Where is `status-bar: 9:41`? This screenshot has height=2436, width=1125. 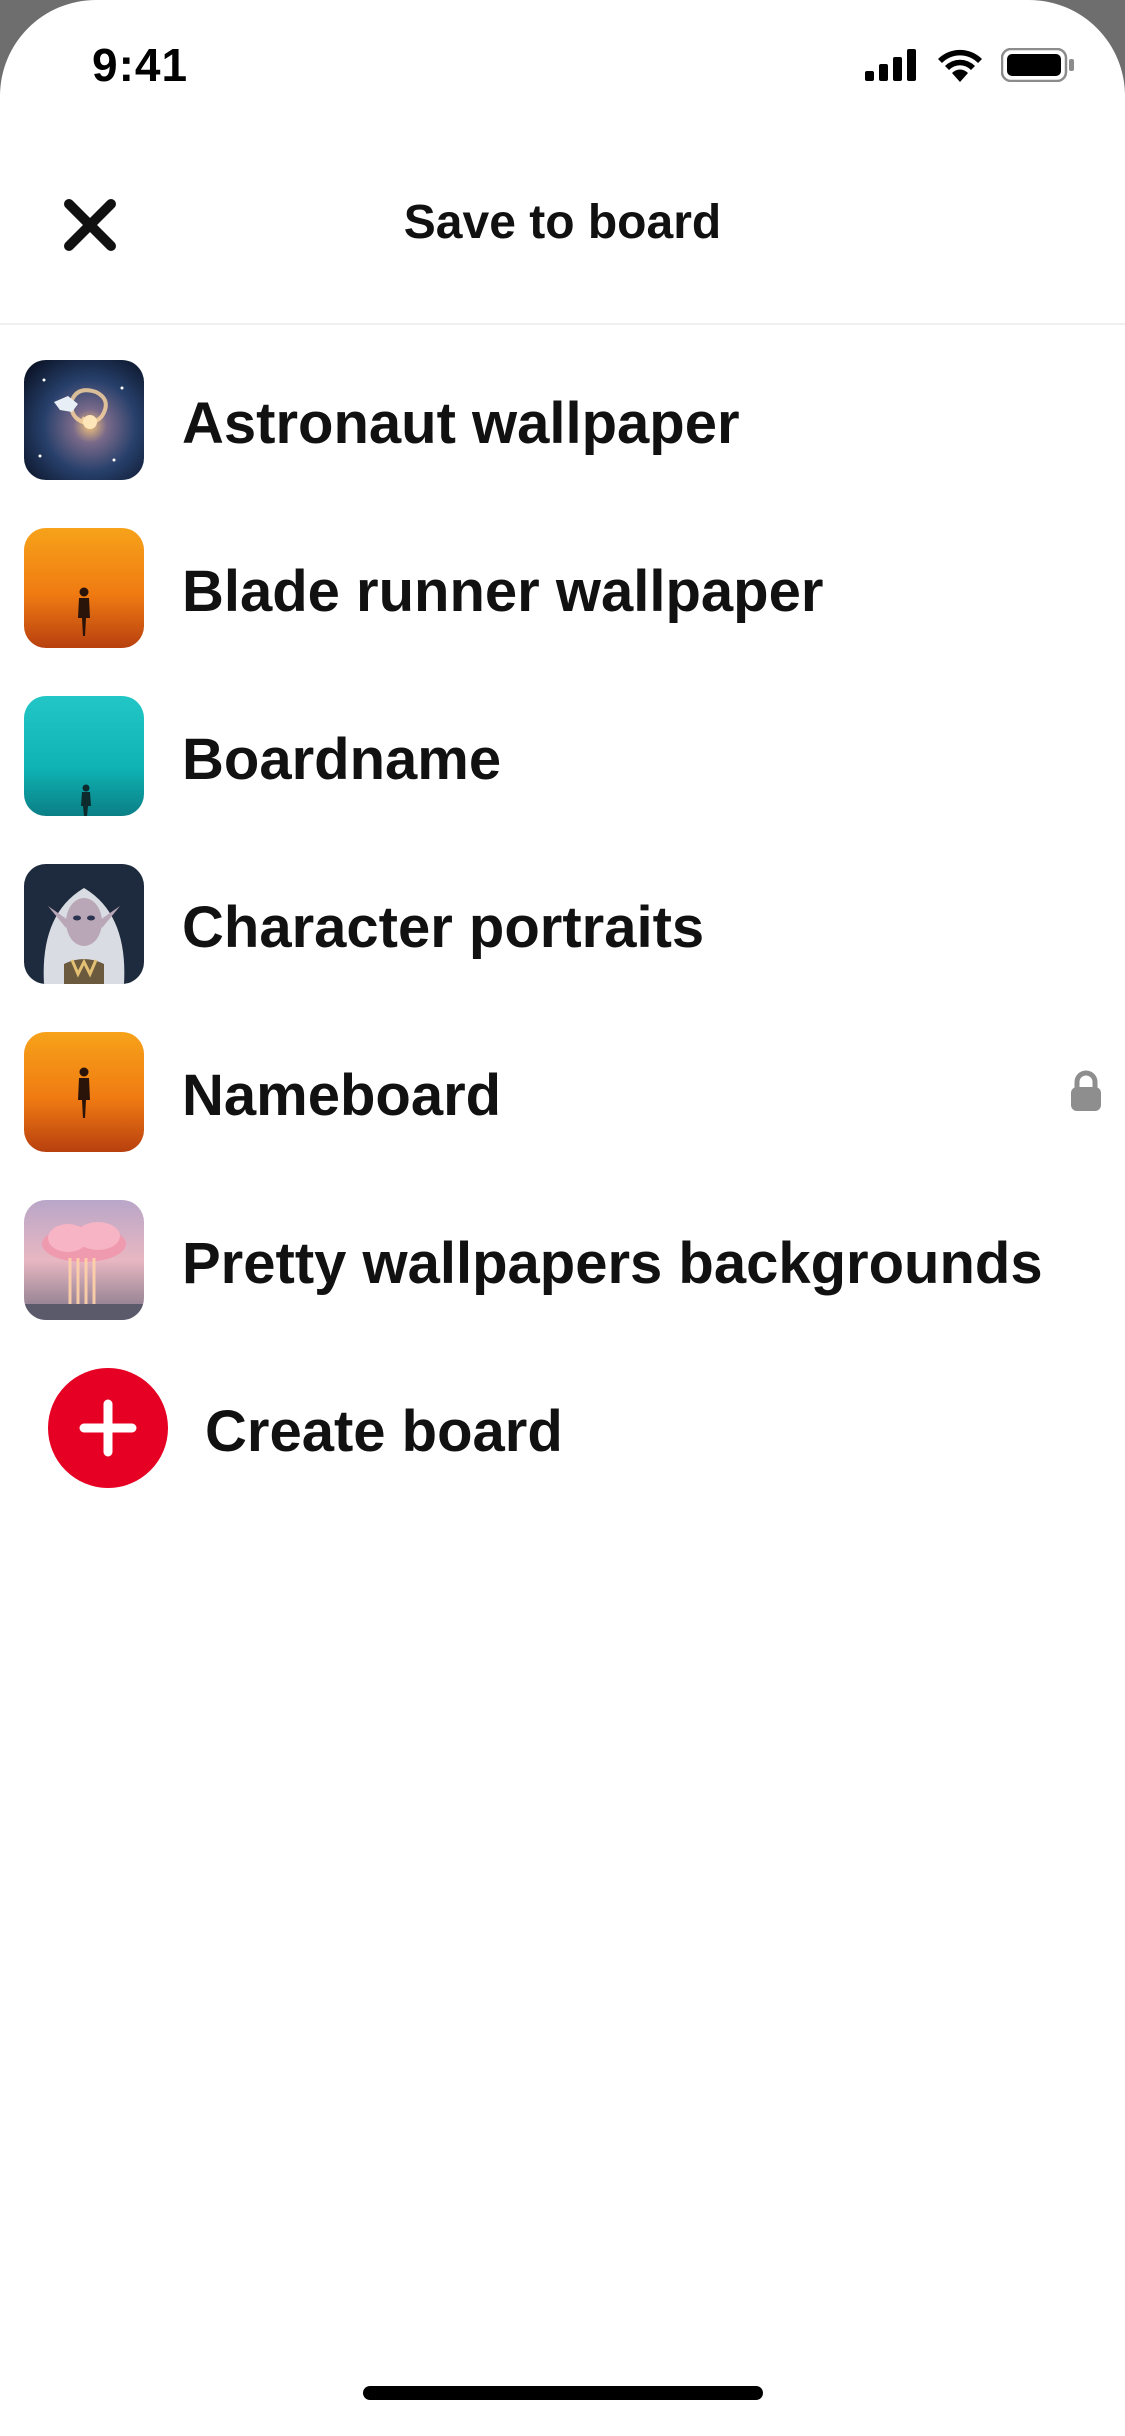
status-bar: 9:41 is located at coordinates (562, 67).